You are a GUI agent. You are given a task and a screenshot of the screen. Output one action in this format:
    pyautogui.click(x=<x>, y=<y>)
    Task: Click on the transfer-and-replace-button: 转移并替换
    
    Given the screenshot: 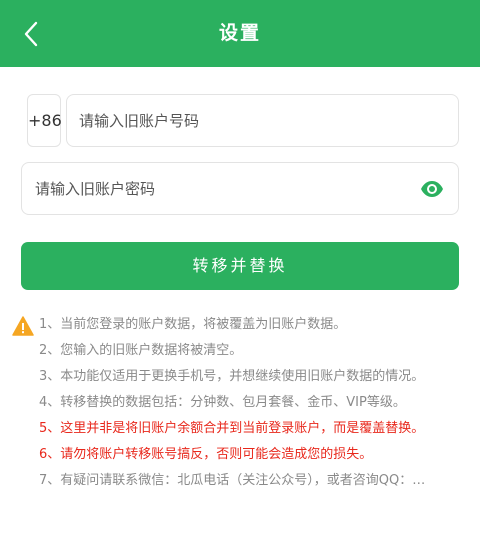 What is the action you would take?
    pyautogui.click(x=240, y=266)
    